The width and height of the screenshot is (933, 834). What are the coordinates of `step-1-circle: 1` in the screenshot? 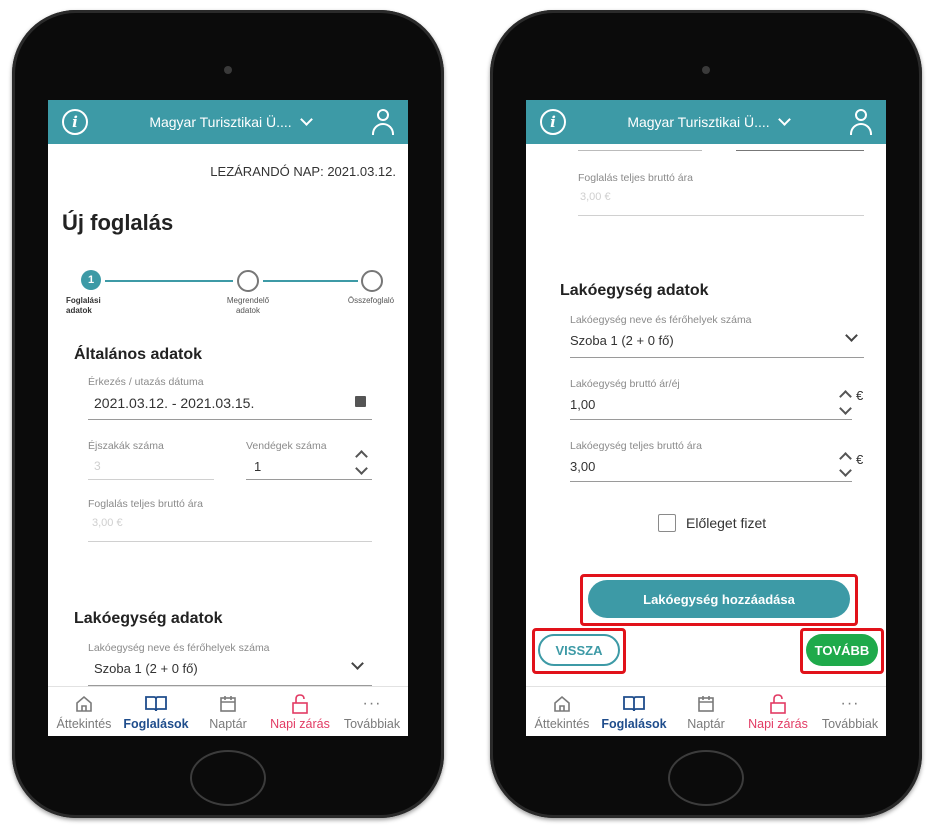 It's located at (91, 280).